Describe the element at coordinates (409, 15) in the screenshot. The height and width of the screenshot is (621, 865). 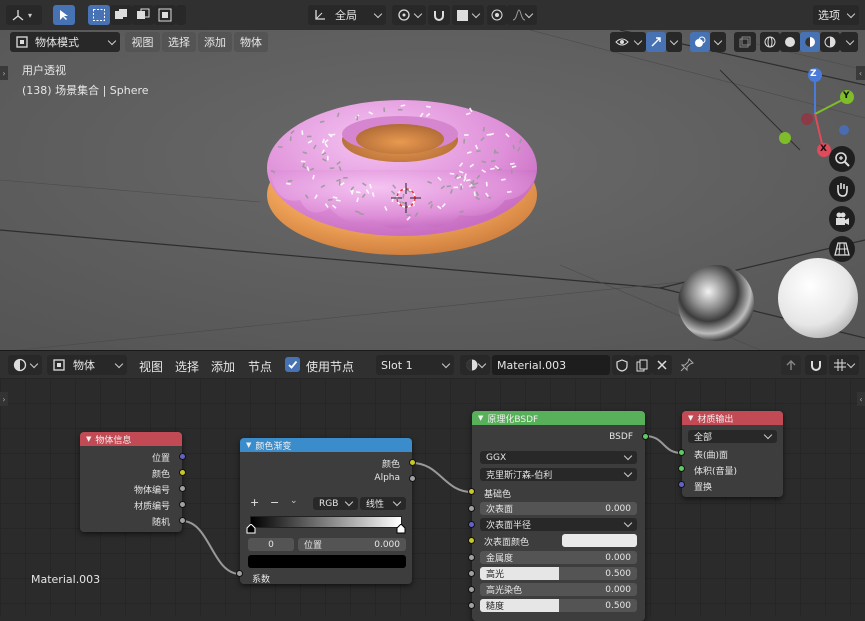
I see `pivot-point-dropdown` at that location.